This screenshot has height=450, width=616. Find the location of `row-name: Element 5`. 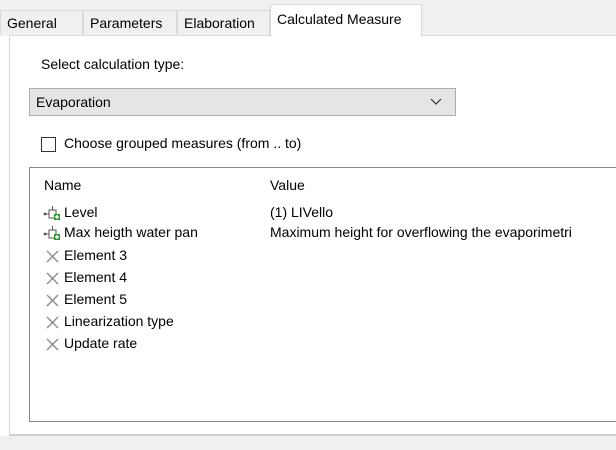

row-name: Element 5 is located at coordinates (96, 299).